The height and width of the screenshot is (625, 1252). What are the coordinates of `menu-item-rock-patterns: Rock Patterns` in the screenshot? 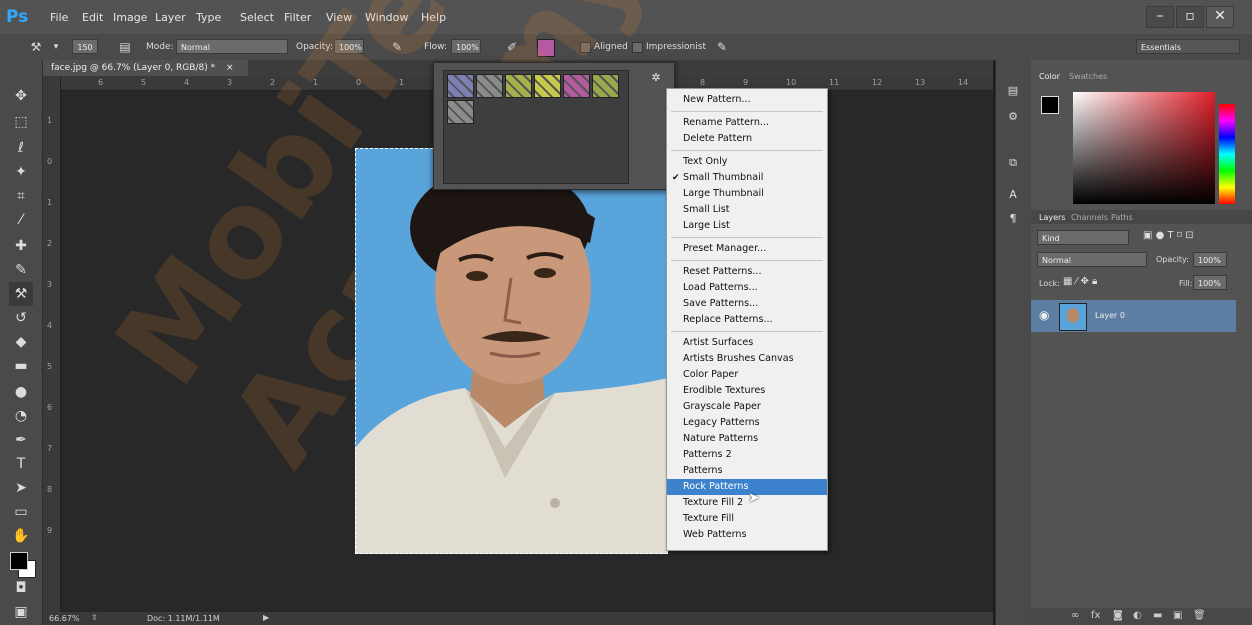 It's located at (747, 487).